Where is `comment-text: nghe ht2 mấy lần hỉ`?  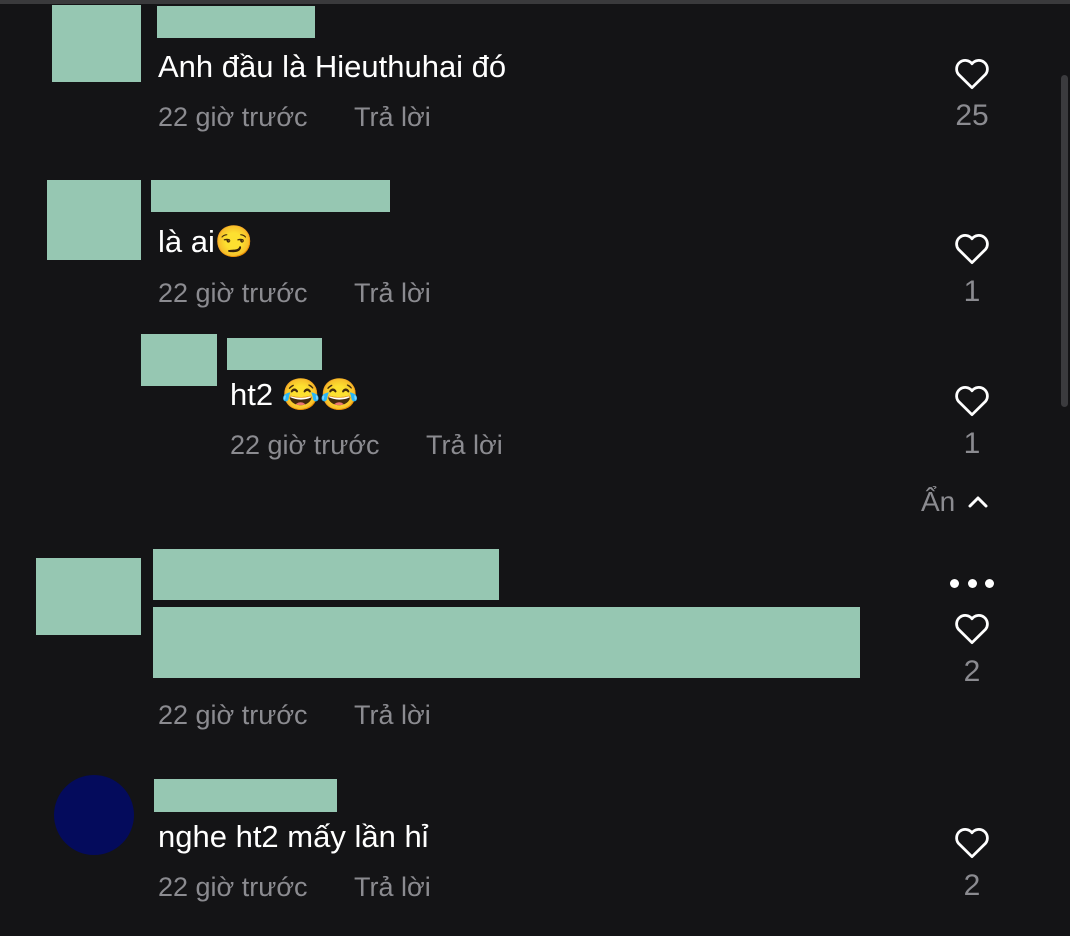
comment-text: nghe ht2 mấy lần hỉ is located at coordinates (293, 836).